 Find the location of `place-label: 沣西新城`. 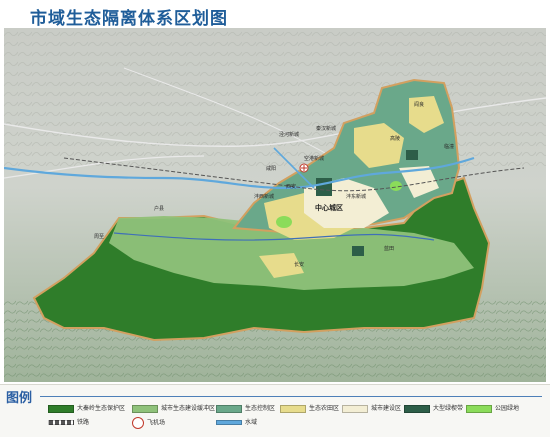

place-label: 沣西新城 is located at coordinates (264, 196).